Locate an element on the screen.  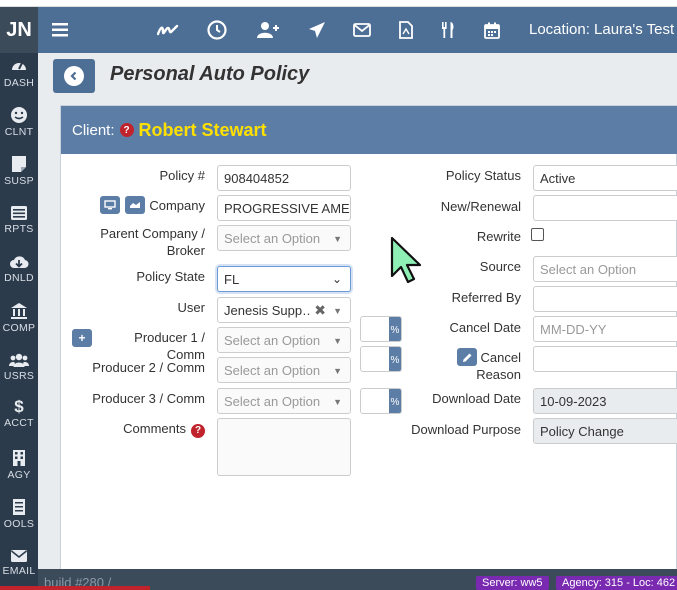
plus-icon: + is located at coordinates (82, 338).